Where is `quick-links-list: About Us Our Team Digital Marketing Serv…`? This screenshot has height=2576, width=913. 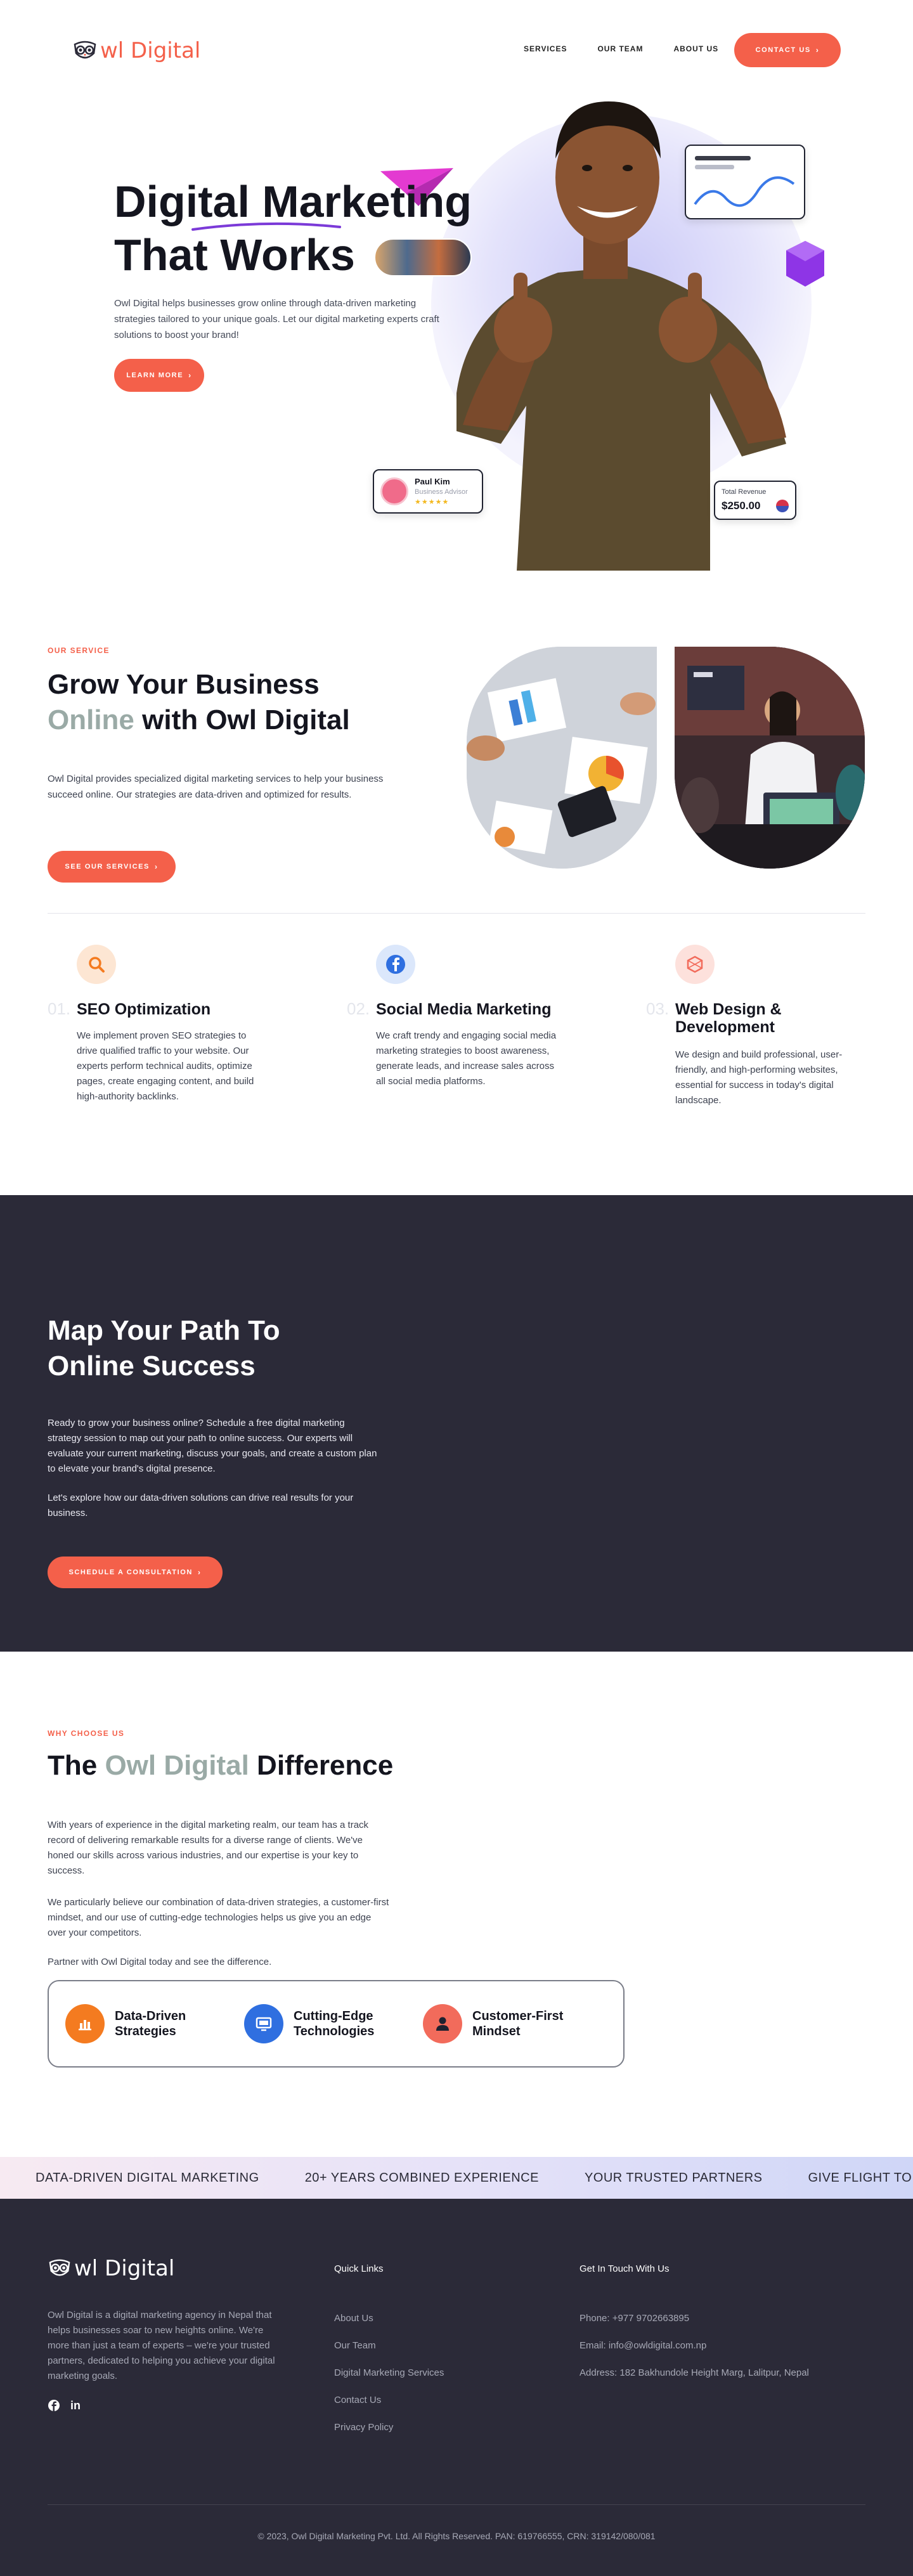 quick-links-list: About Us Our Team Digital Marketing Serv… is located at coordinates (389, 2373).